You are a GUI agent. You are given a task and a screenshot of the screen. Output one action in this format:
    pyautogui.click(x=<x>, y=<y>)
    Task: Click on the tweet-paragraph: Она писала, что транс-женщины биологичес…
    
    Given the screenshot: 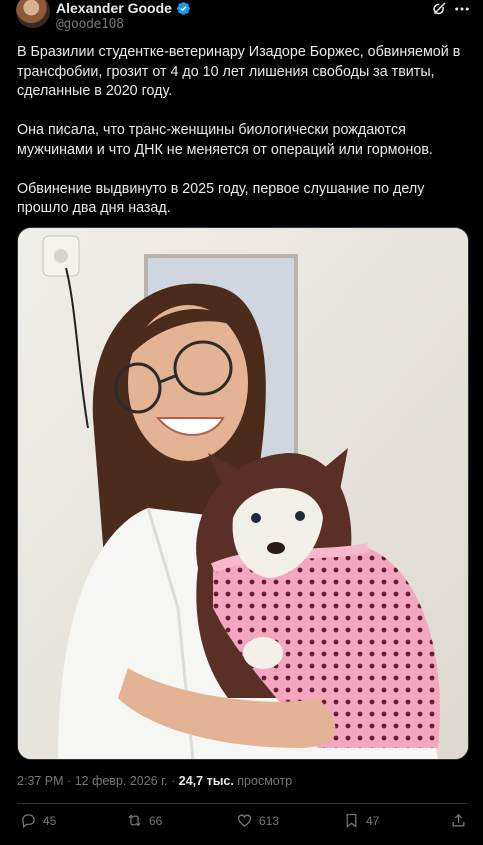 What is the action you would take?
    pyautogui.click(x=225, y=140)
    